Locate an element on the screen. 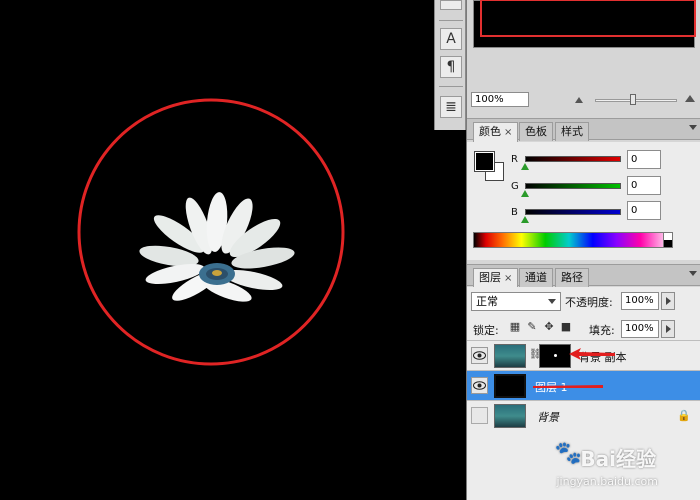 Image resolution: width=700 pixels, height=500 pixels. color-spectrum-bar is located at coordinates (573, 240).